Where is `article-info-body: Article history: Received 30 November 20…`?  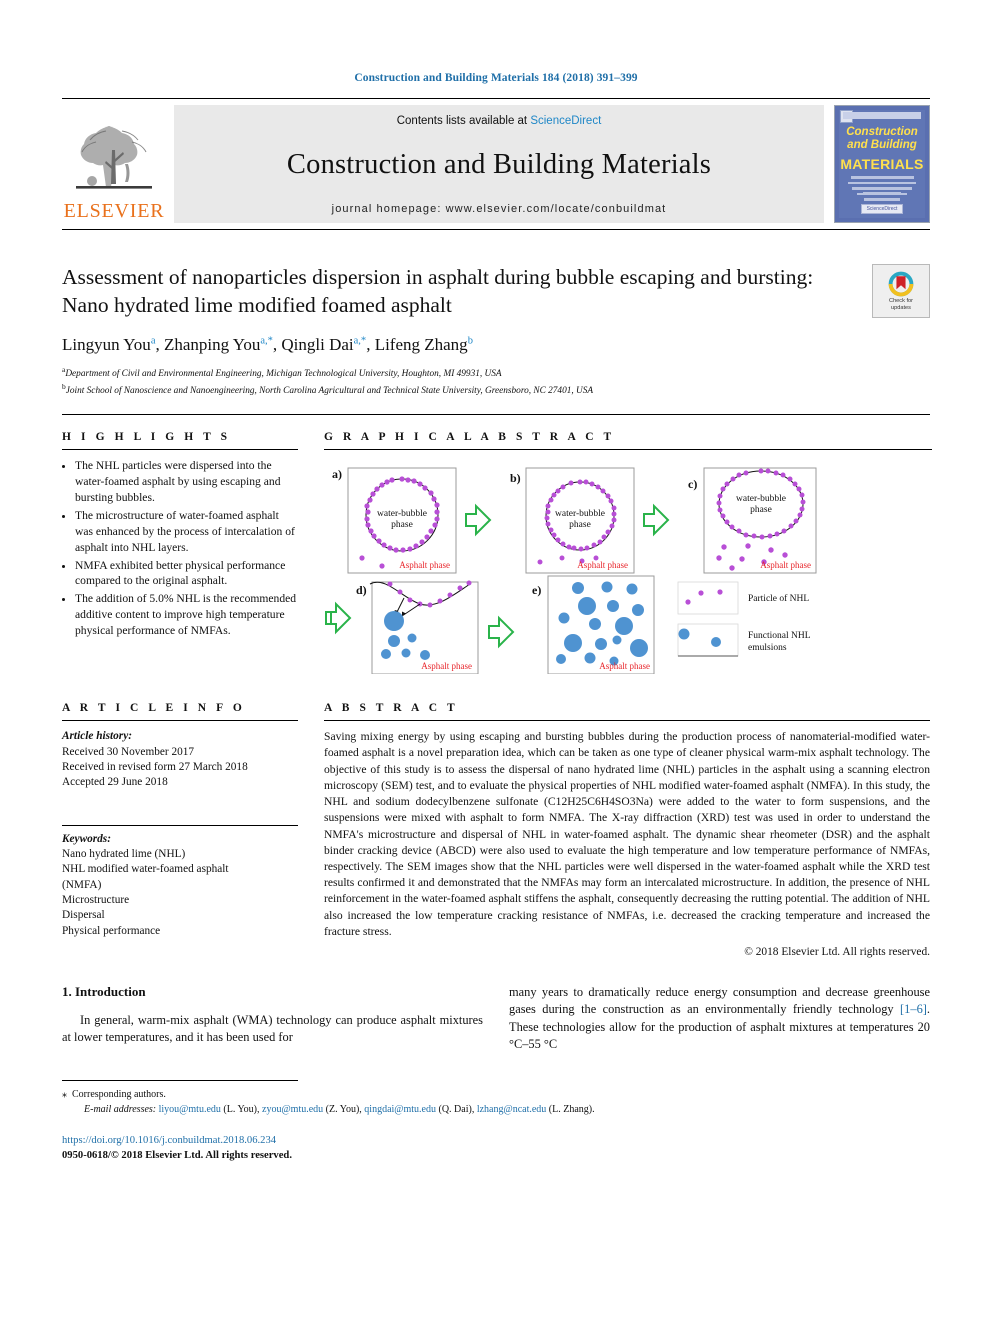
article-info-body: Article history: Received 30 November 20… is located at coordinates (180, 834).